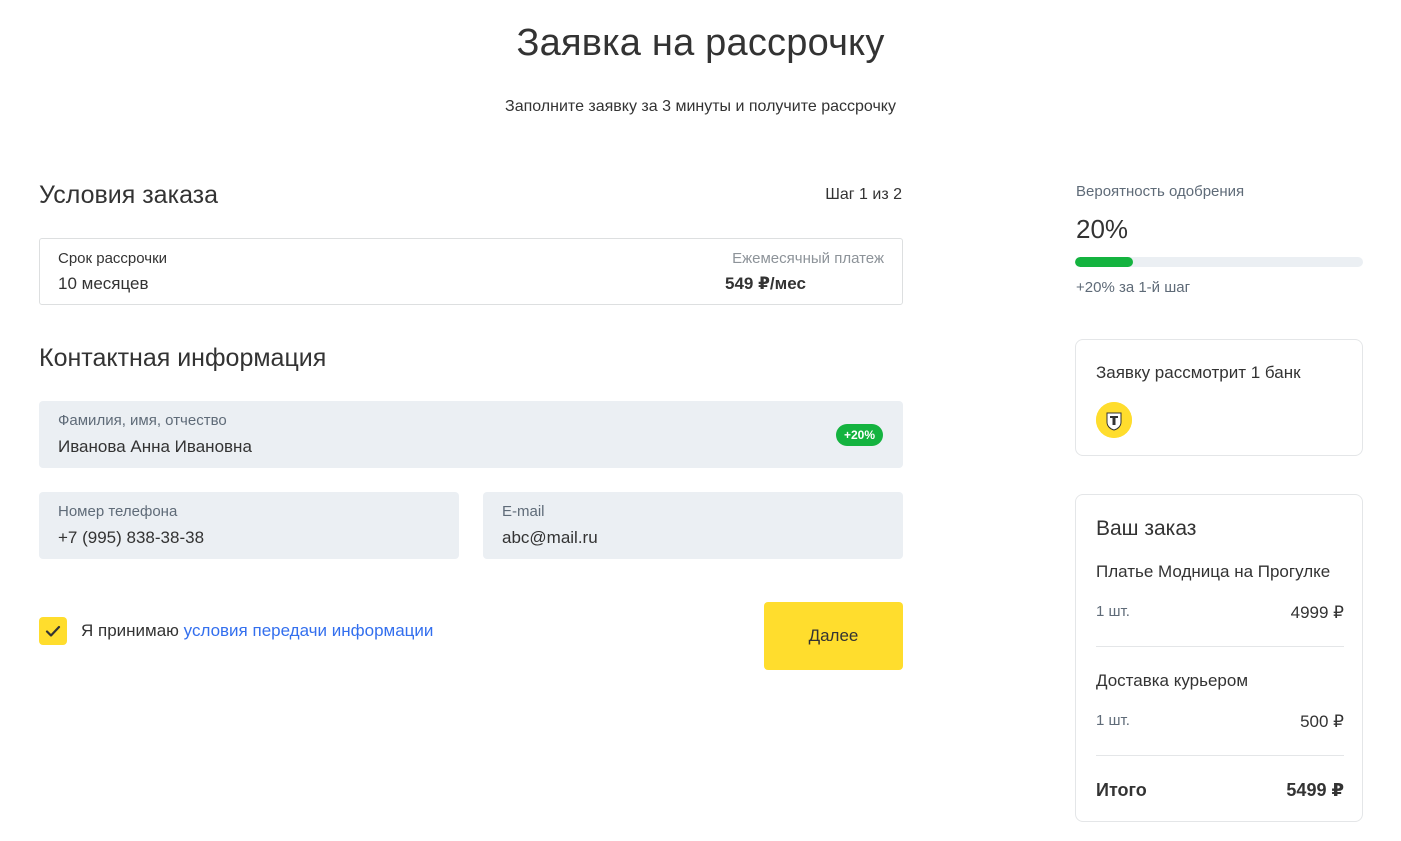 The image size is (1401, 841). Describe the element at coordinates (113, 258) in the screenshot. I see `term-label: Срок рассрочки` at that location.